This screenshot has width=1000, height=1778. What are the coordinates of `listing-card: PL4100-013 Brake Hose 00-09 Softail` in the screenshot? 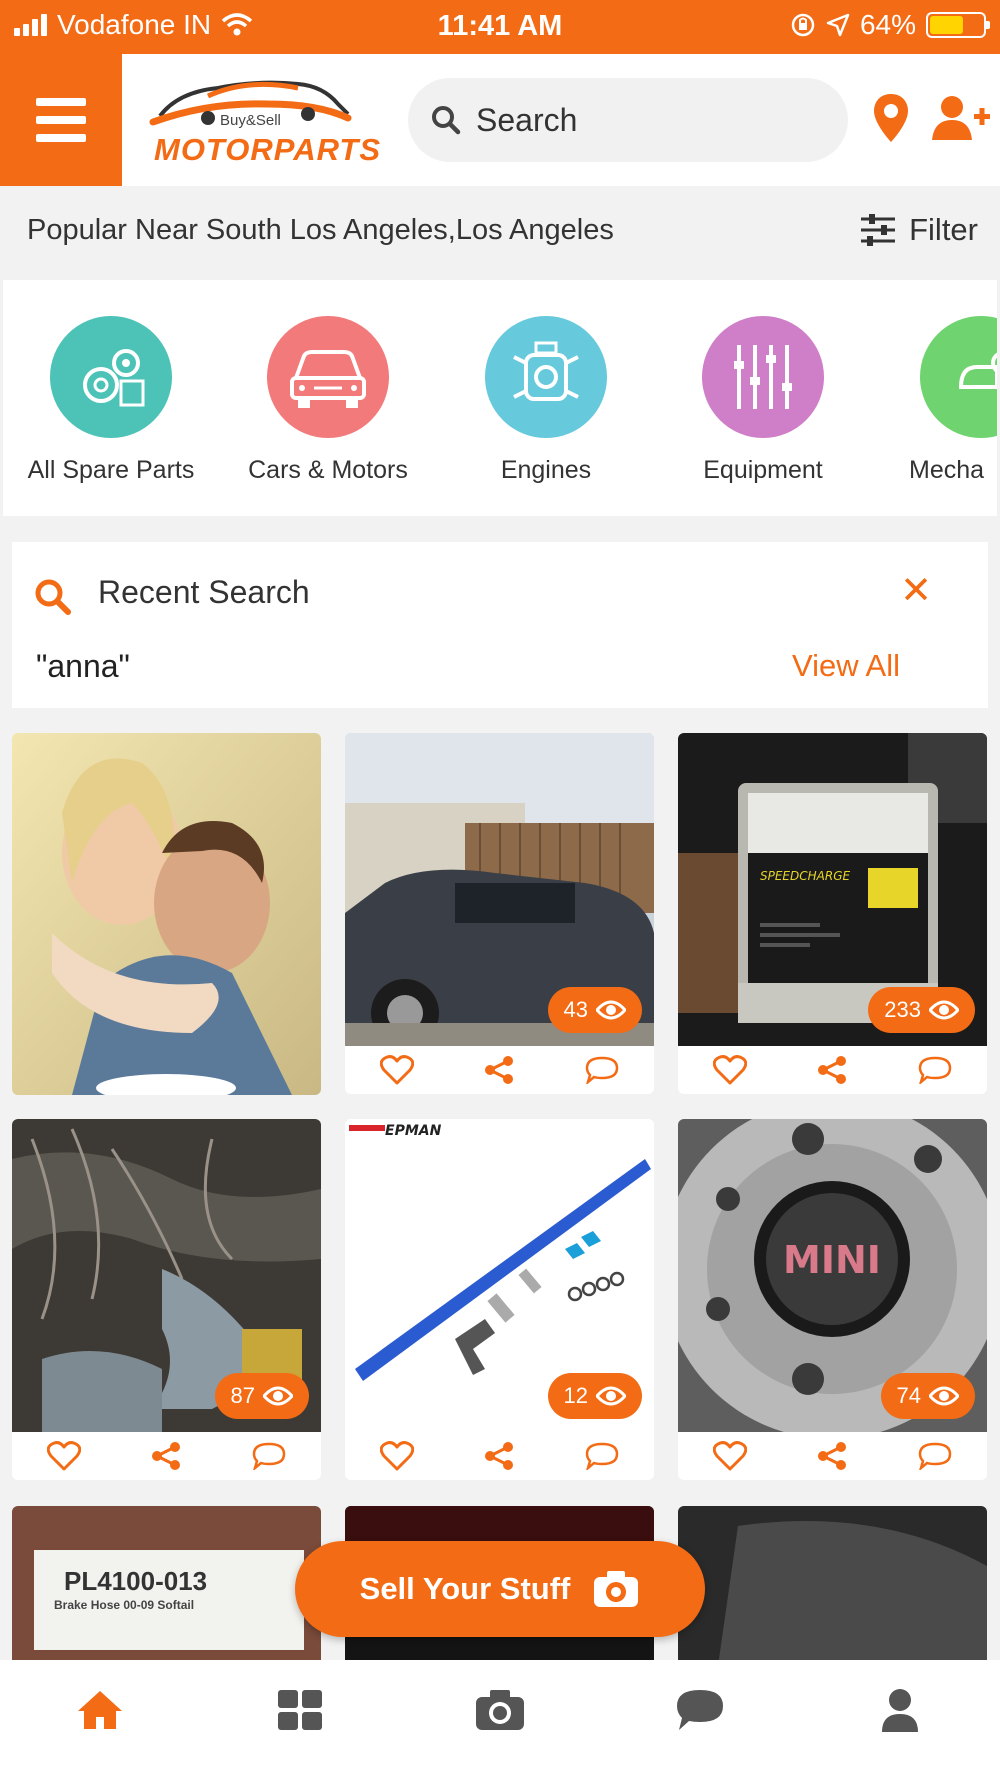 It's located at (166, 1586).